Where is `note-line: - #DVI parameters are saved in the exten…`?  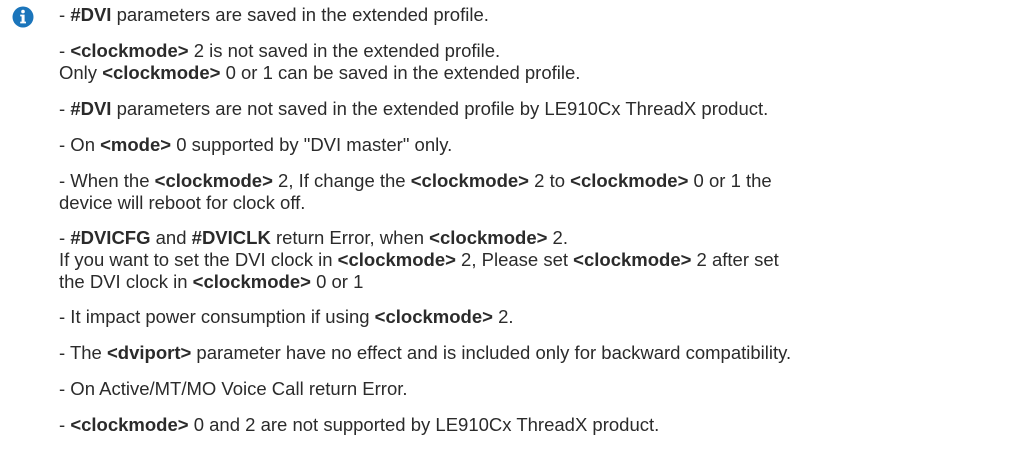 note-line: - #DVI parameters are saved in the exten… is located at coordinates (539, 15).